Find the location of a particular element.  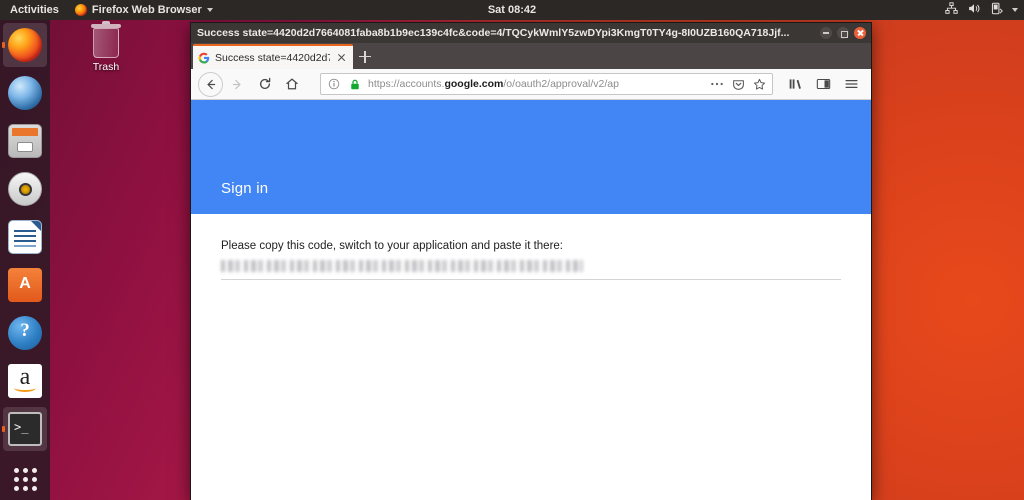

pocket-icon is located at coordinates (738, 84).